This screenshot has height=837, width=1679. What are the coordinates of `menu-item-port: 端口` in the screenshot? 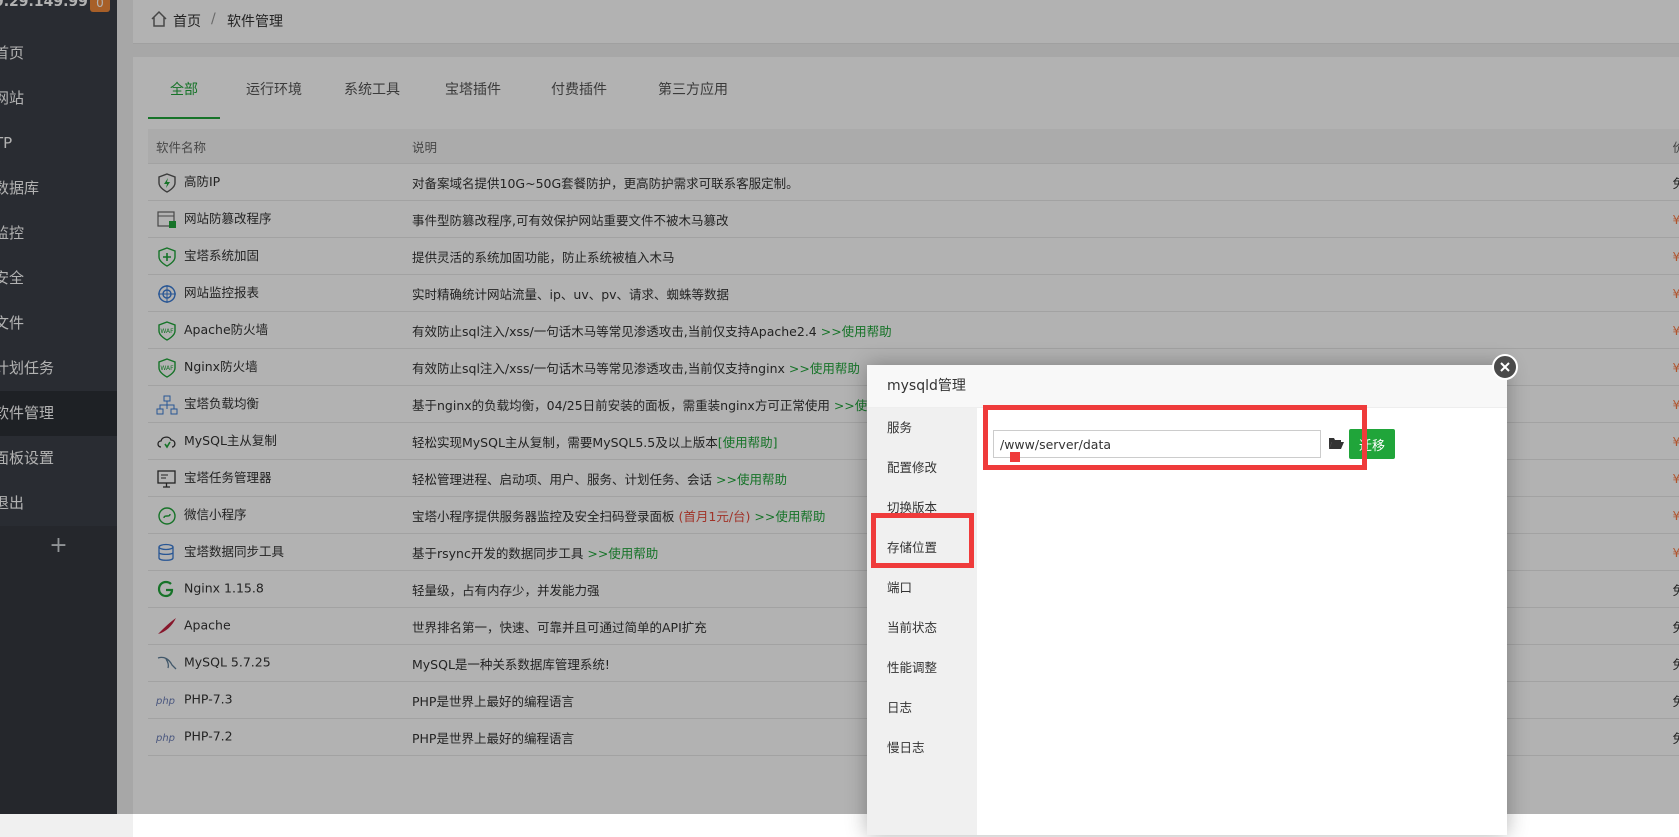 It's located at (922, 588).